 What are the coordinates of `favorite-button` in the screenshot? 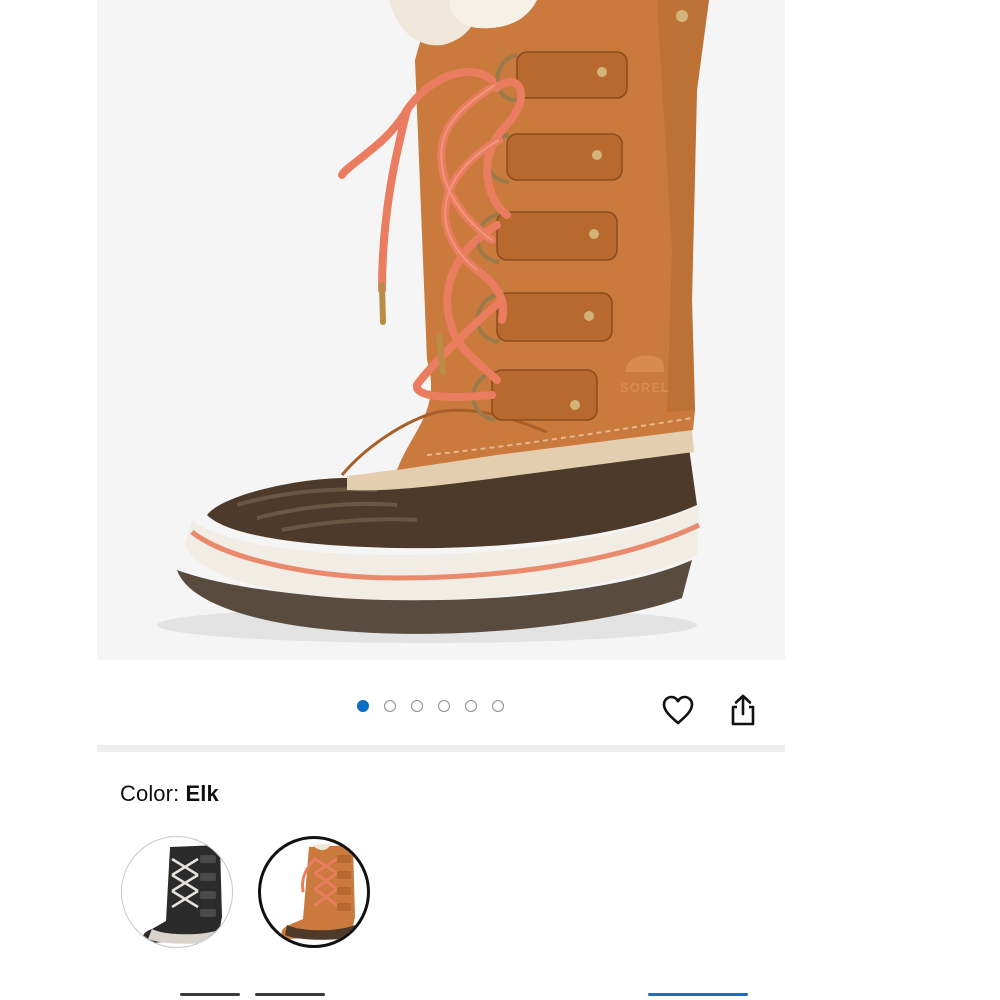 It's located at (678, 710).